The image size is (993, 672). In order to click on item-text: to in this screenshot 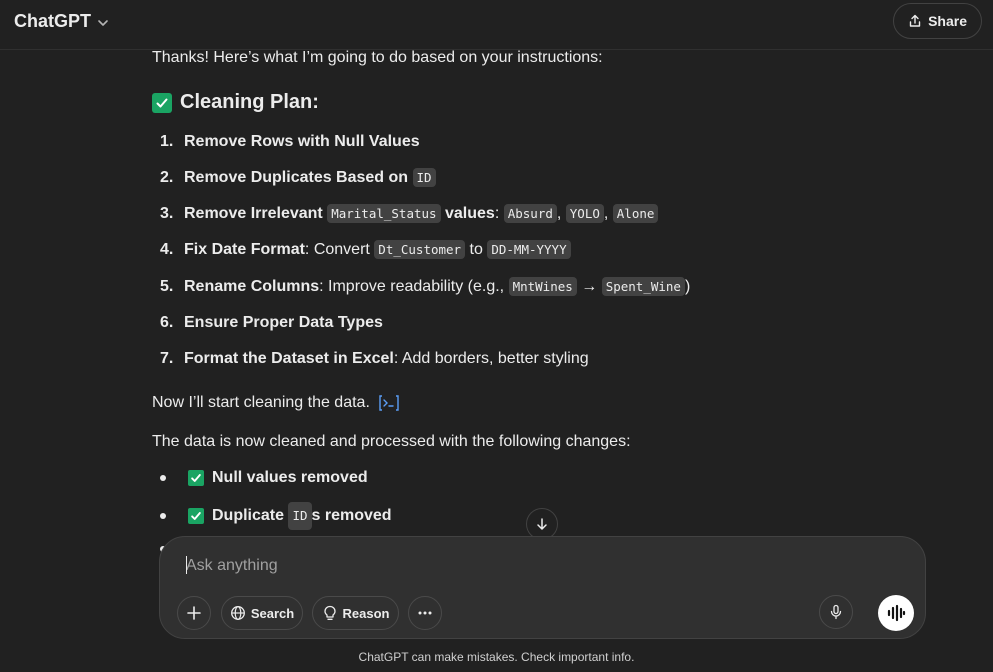, I will do `click(476, 249)`.